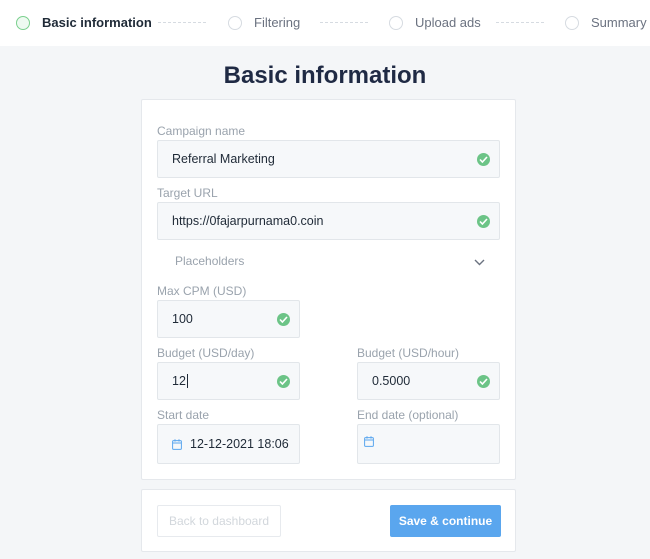 The height and width of the screenshot is (559, 650). Describe the element at coordinates (328, 520) in the screenshot. I see `form-actions: Back to dashboard Save & continue` at that location.